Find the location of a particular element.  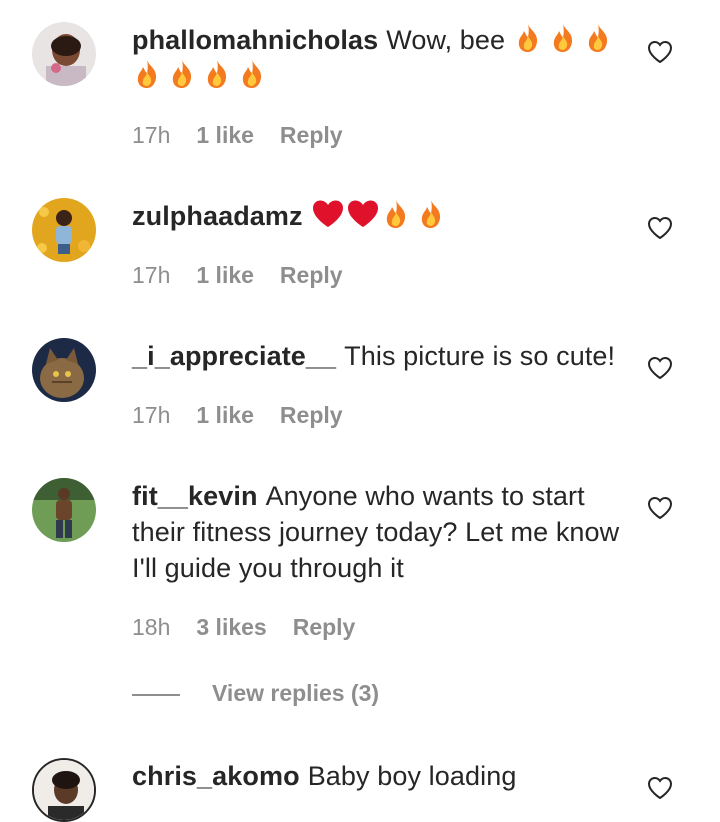

view-replies-label: View replies (3) is located at coordinates (295, 693).